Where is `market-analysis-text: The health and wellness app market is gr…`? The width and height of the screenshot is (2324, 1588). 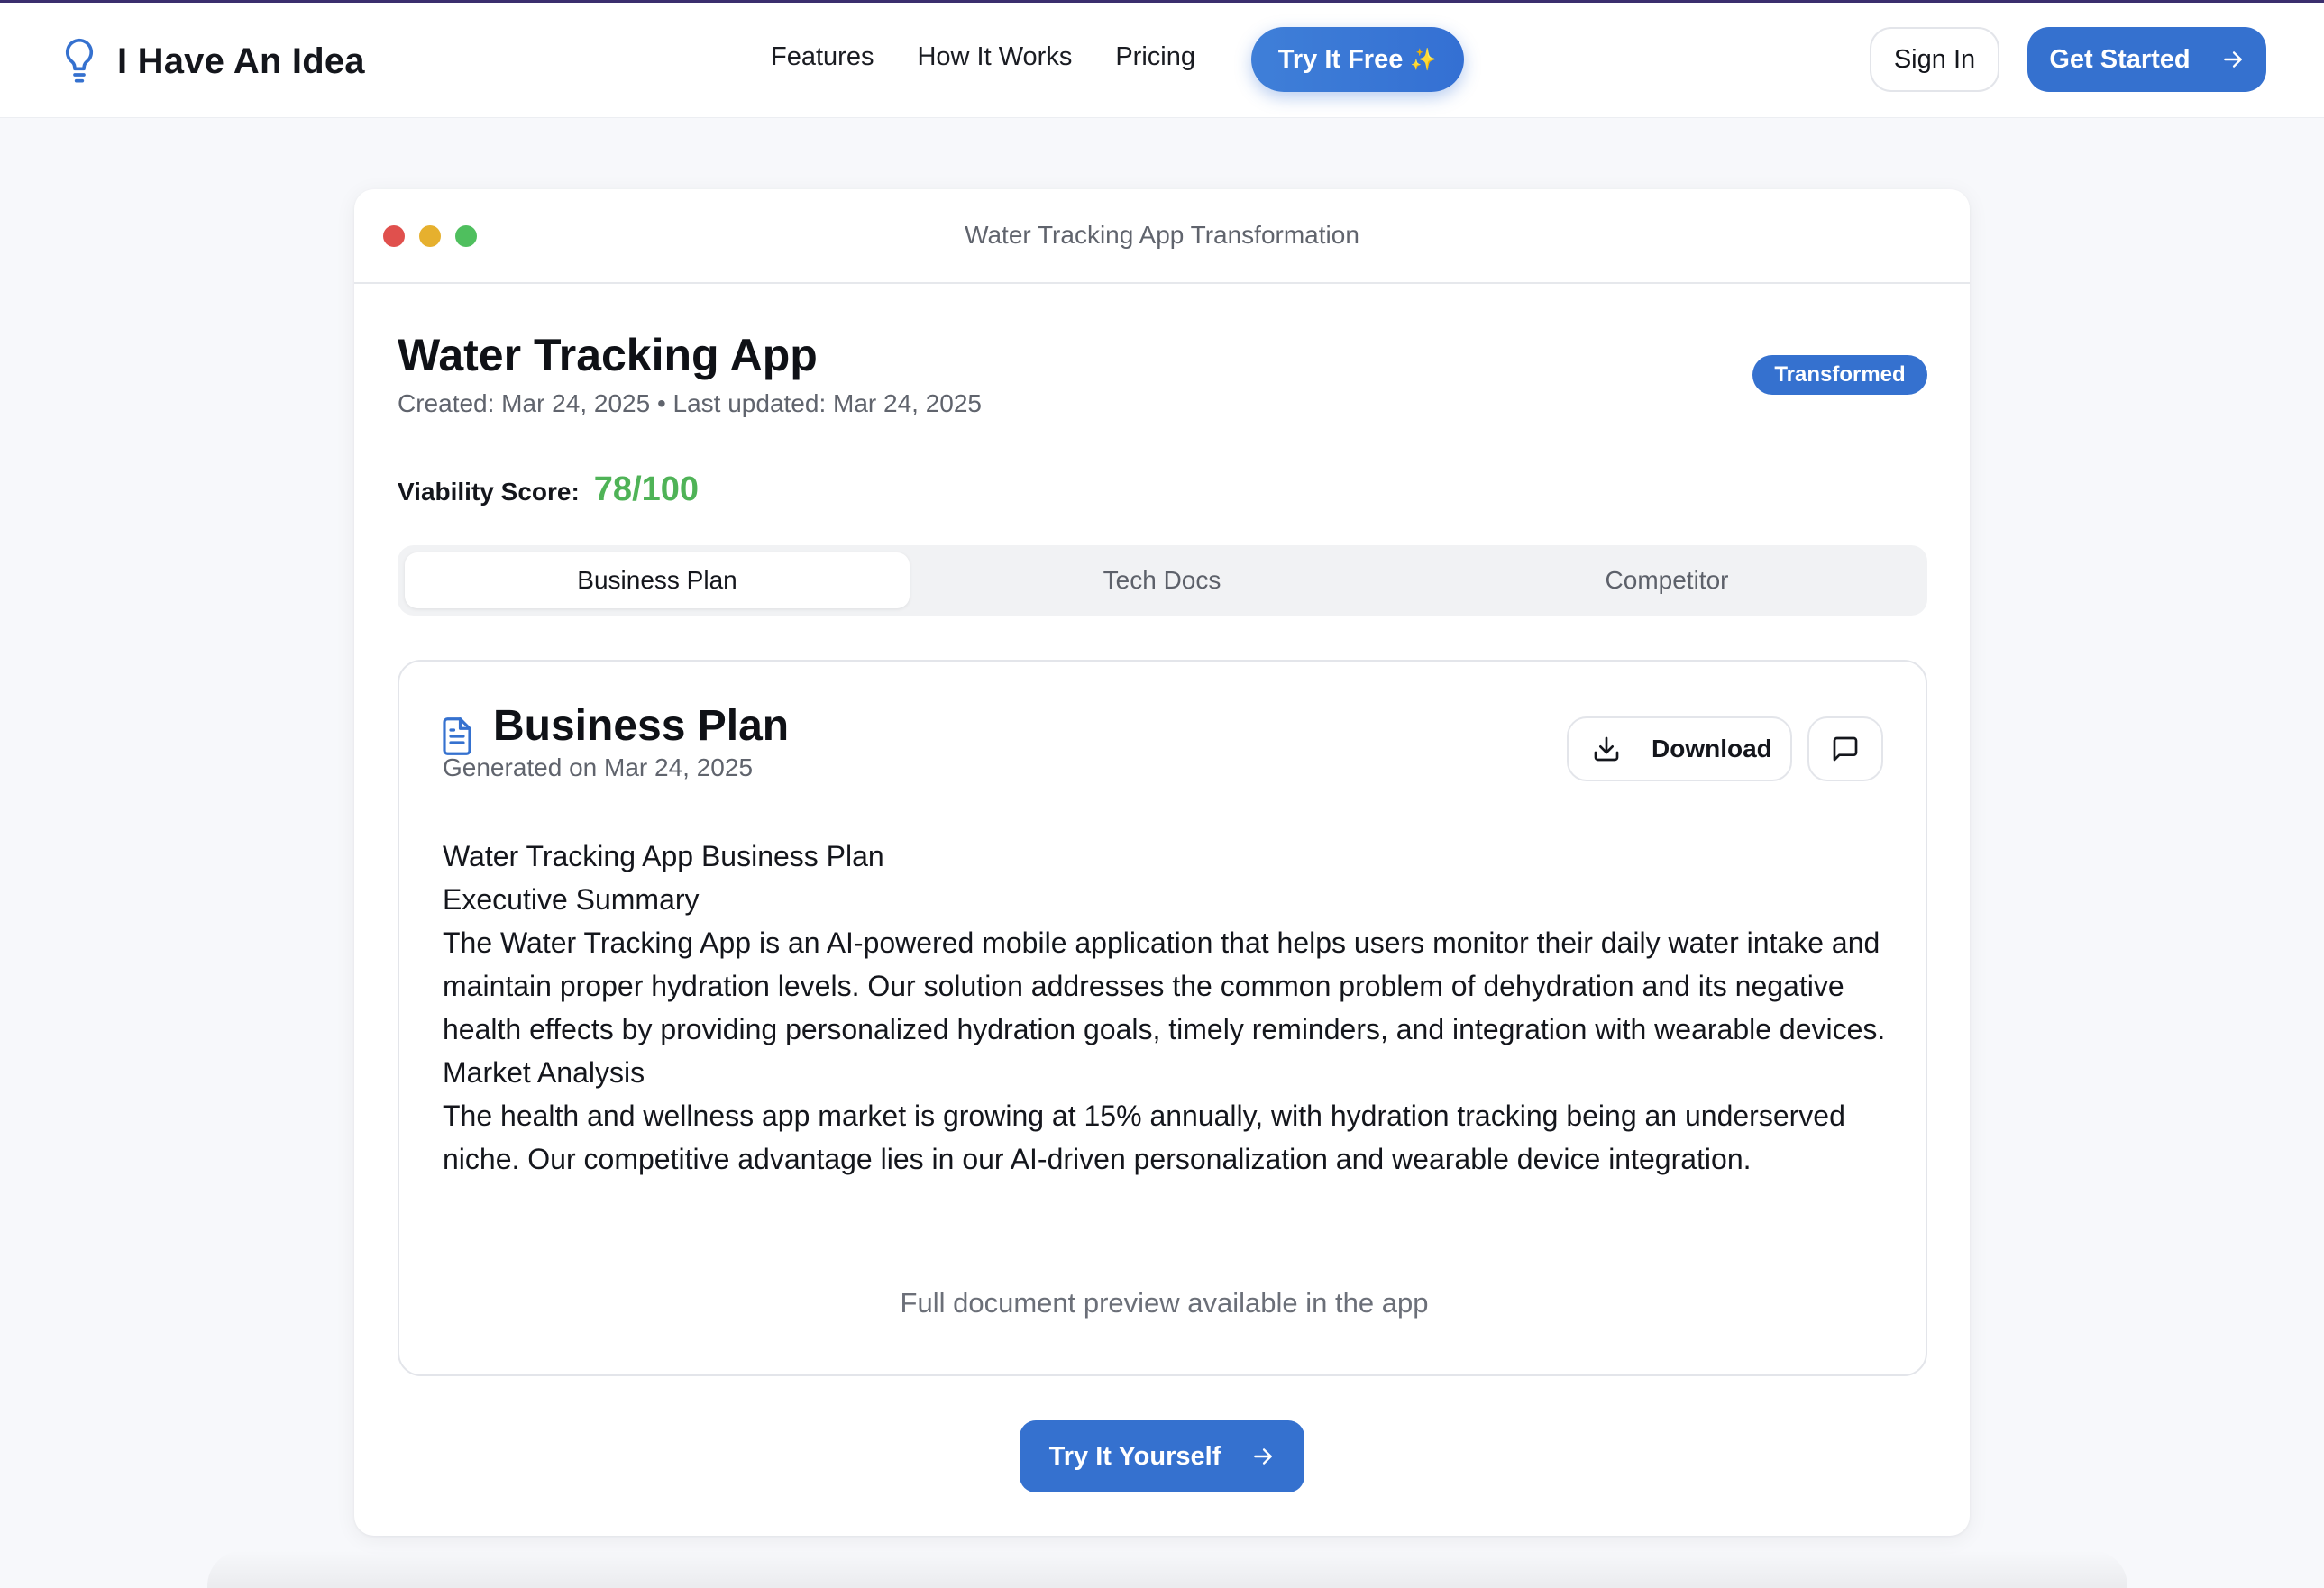 market-analysis-text: The health and wellness app market is gr… is located at coordinates (1144, 1138).